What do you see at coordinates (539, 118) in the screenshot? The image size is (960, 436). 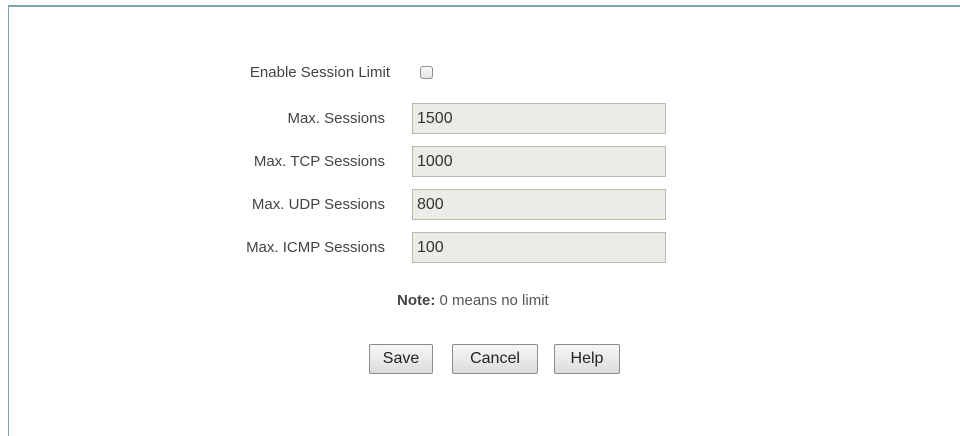 I see `max-sessions-input` at bounding box center [539, 118].